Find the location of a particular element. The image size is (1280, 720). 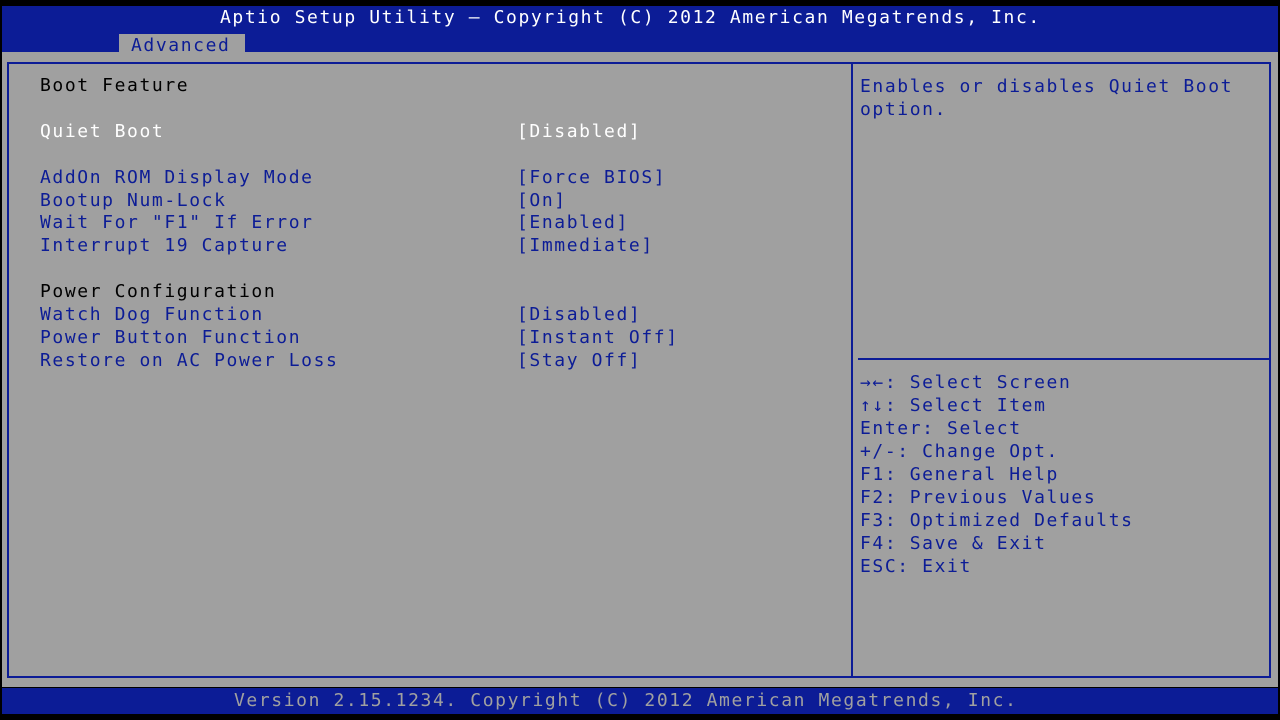

setting-value-bootup-num-lock: [On] is located at coordinates (542, 201).